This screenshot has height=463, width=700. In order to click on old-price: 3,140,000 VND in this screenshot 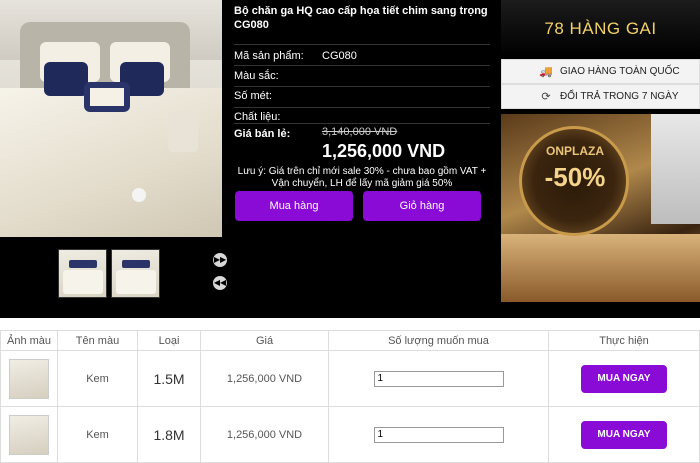, I will do `click(360, 132)`.